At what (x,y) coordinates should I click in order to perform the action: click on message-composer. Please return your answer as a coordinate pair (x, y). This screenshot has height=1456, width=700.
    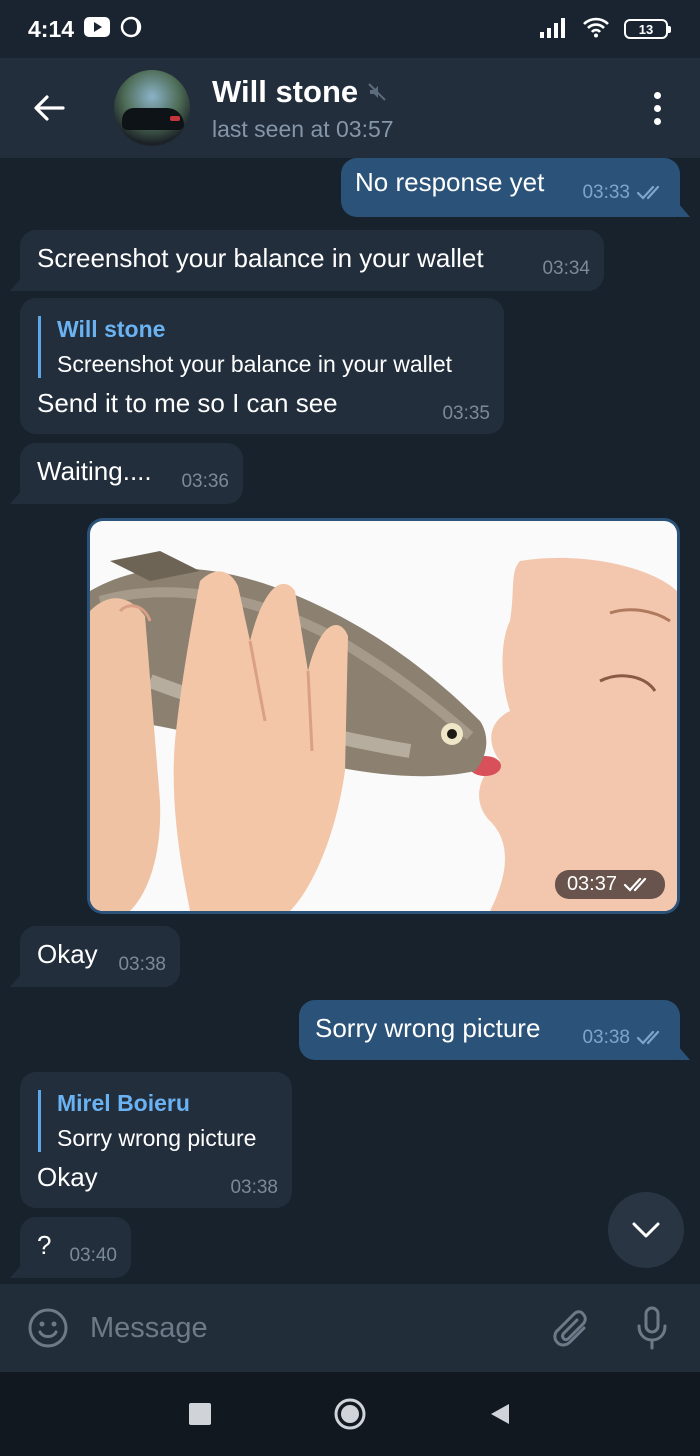
    Looking at the image, I should click on (350, 1328).